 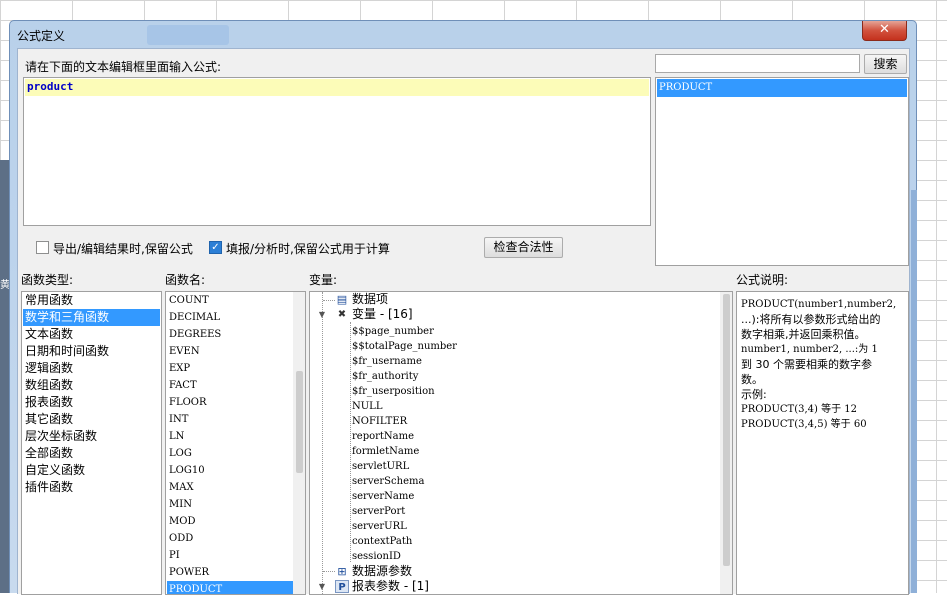 What do you see at coordinates (370, 299) in the screenshot?
I see `tree-data-item: 数据项` at bounding box center [370, 299].